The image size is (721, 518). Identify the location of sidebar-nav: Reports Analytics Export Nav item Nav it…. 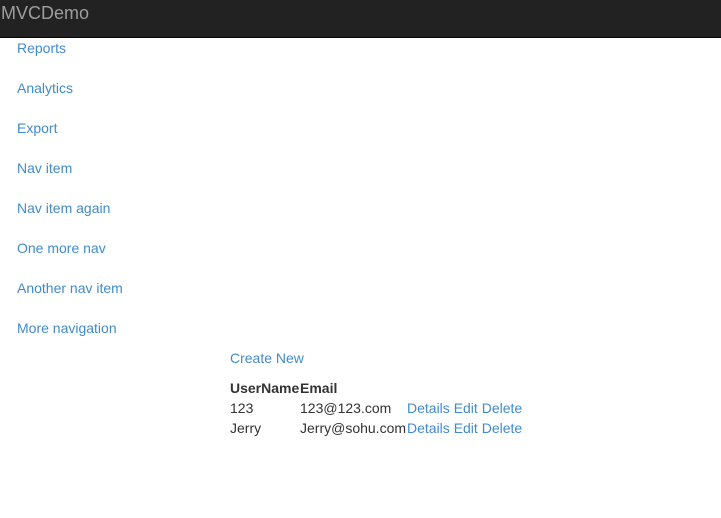
(70, 198).